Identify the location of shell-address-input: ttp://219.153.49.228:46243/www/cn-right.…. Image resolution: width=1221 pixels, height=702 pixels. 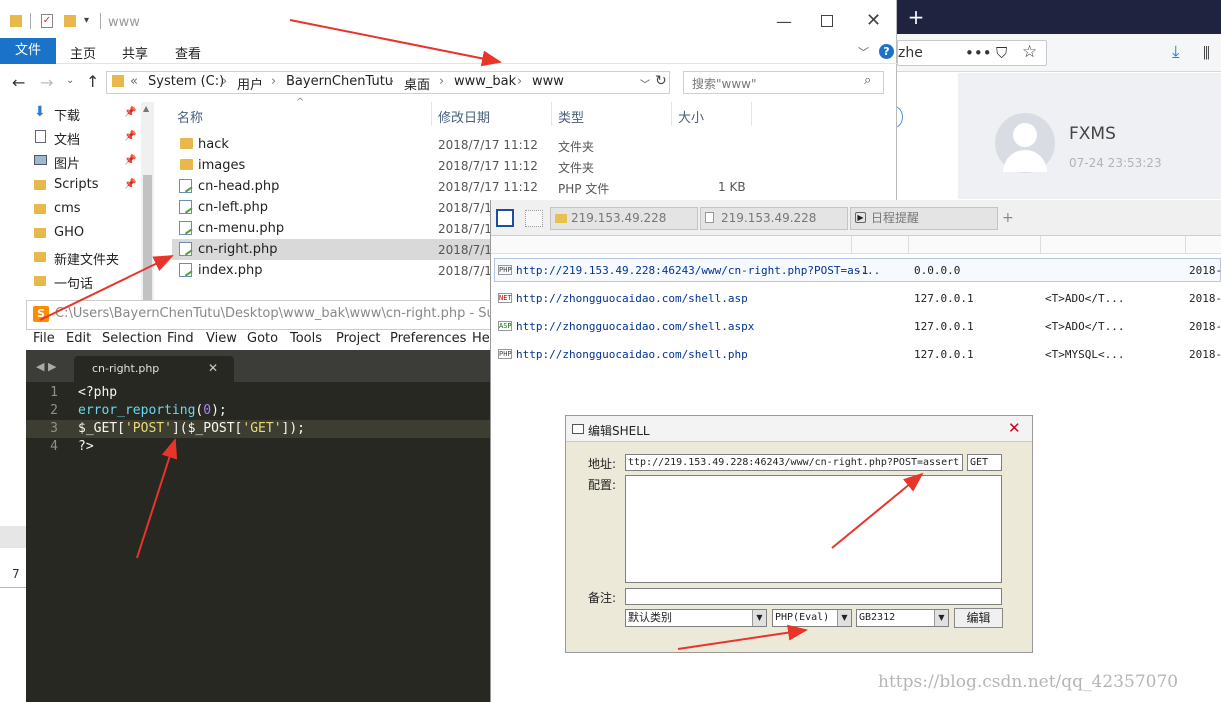
(794, 462).